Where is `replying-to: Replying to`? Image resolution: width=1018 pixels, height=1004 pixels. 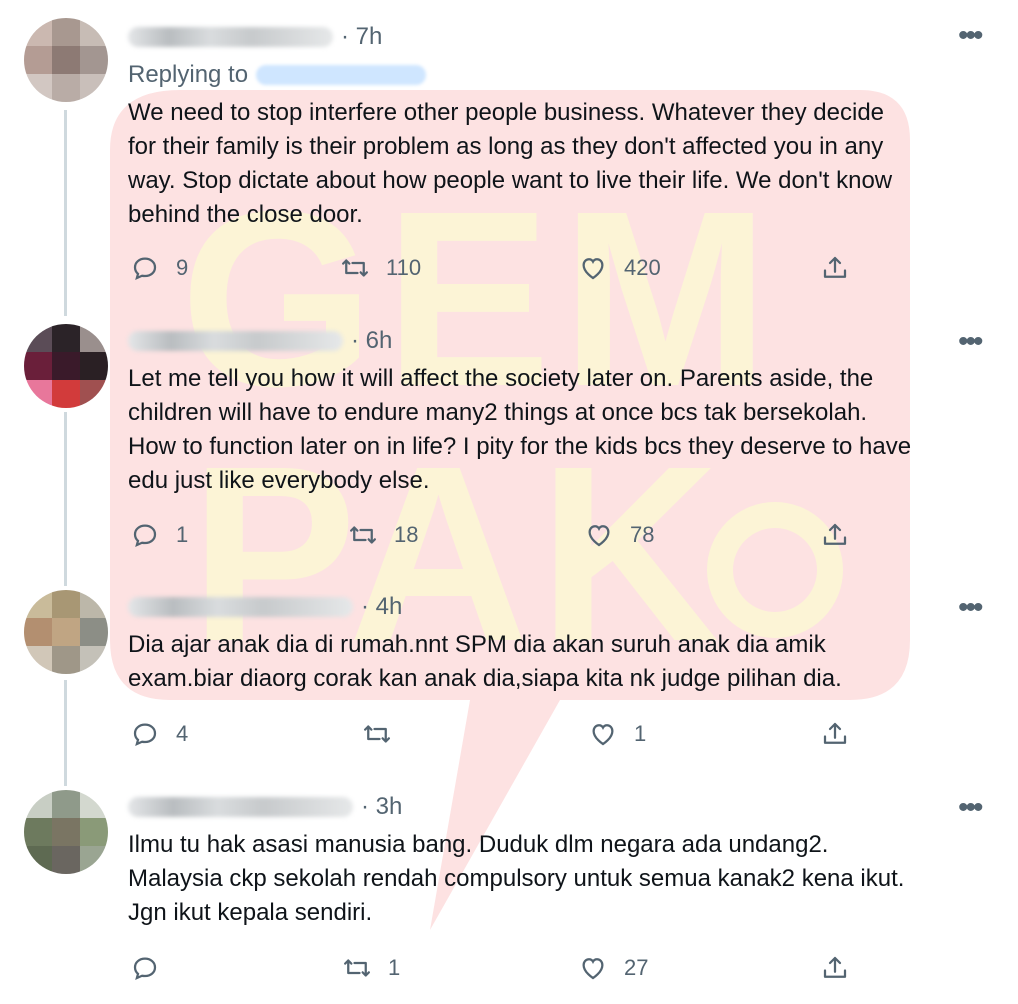 replying-to: Replying to is located at coordinates (277, 75).